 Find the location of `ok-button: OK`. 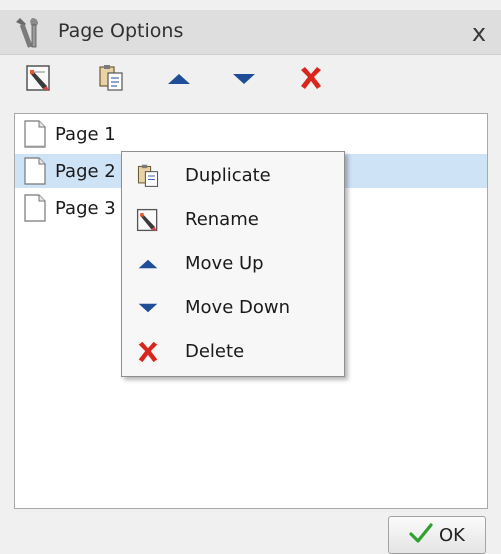

ok-button: OK is located at coordinates (437, 535).